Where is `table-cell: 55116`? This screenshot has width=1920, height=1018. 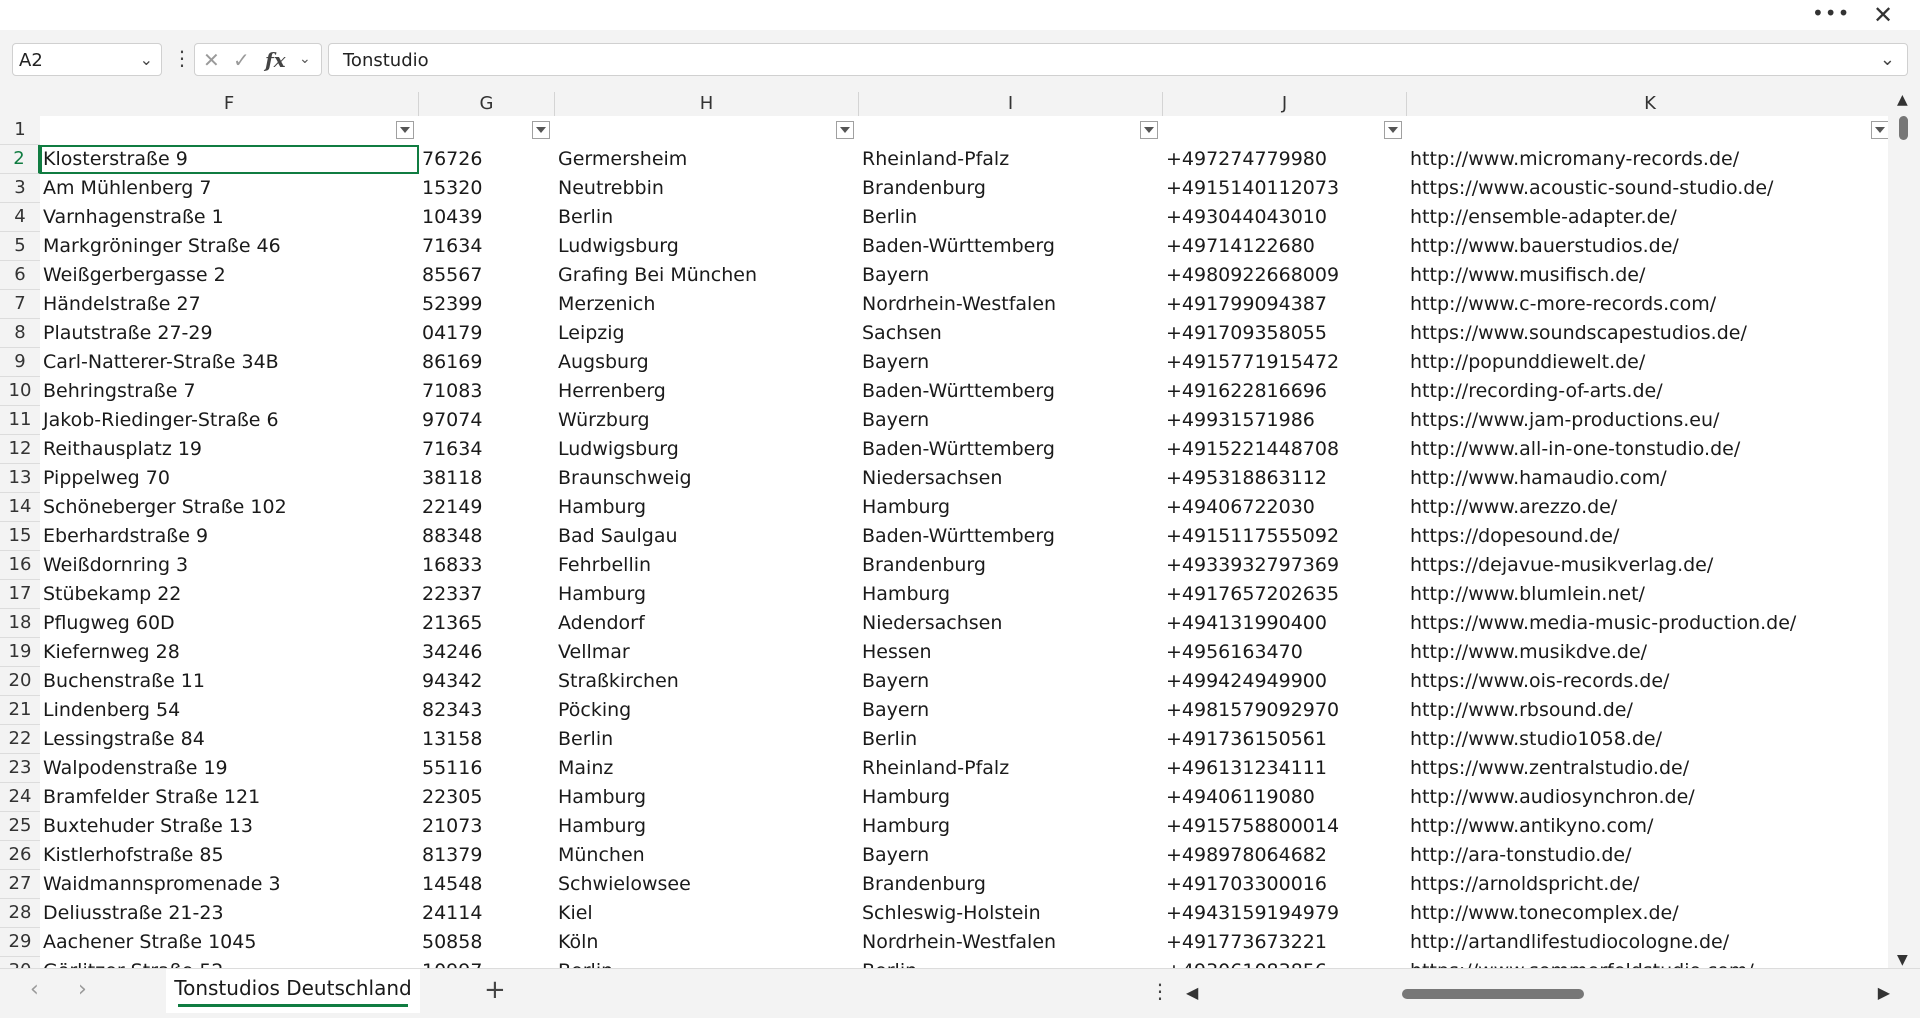 table-cell: 55116 is located at coordinates (487, 768).